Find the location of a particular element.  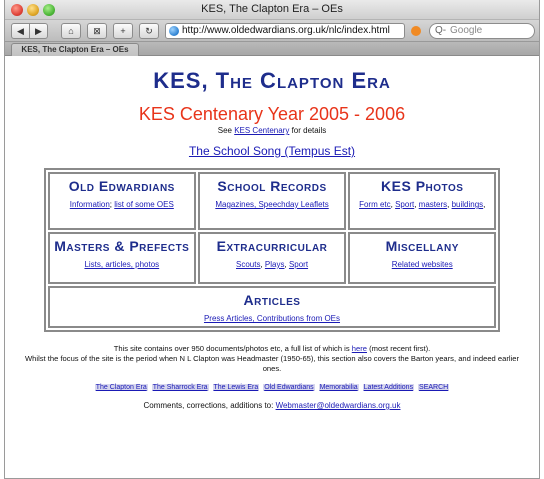

school-song-row: The School Song (Tempus Est) is located at coordinates (272, 151).